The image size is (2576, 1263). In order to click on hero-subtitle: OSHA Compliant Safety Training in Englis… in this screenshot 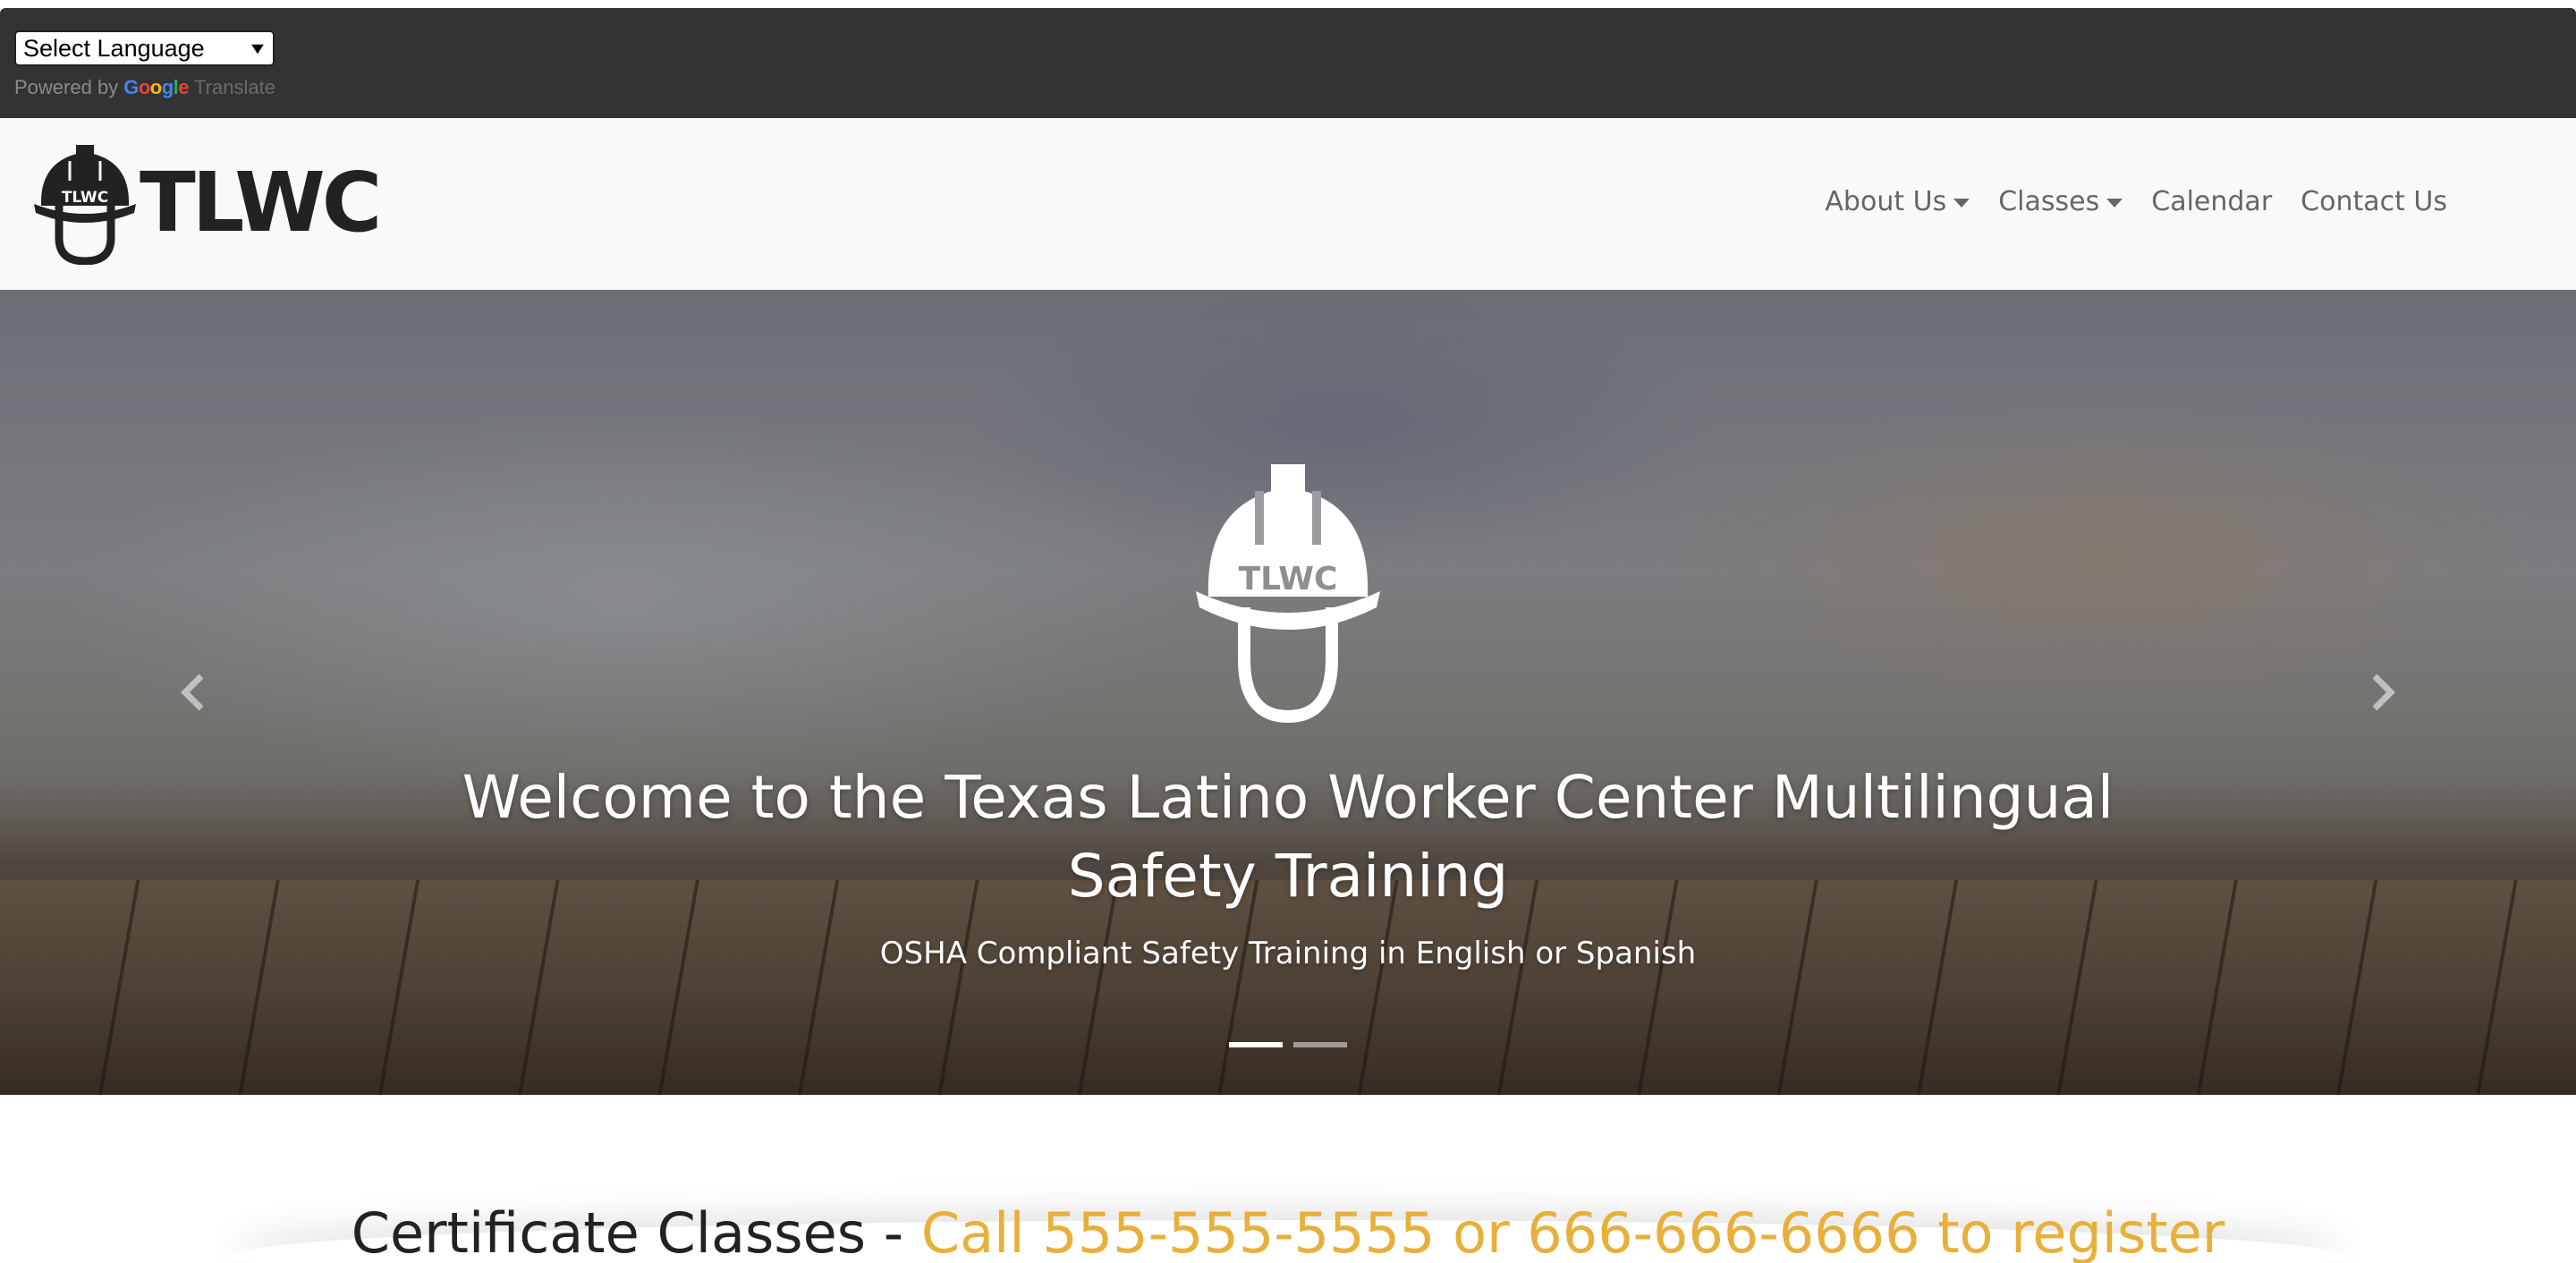, I will do `click(1288, 953)`.